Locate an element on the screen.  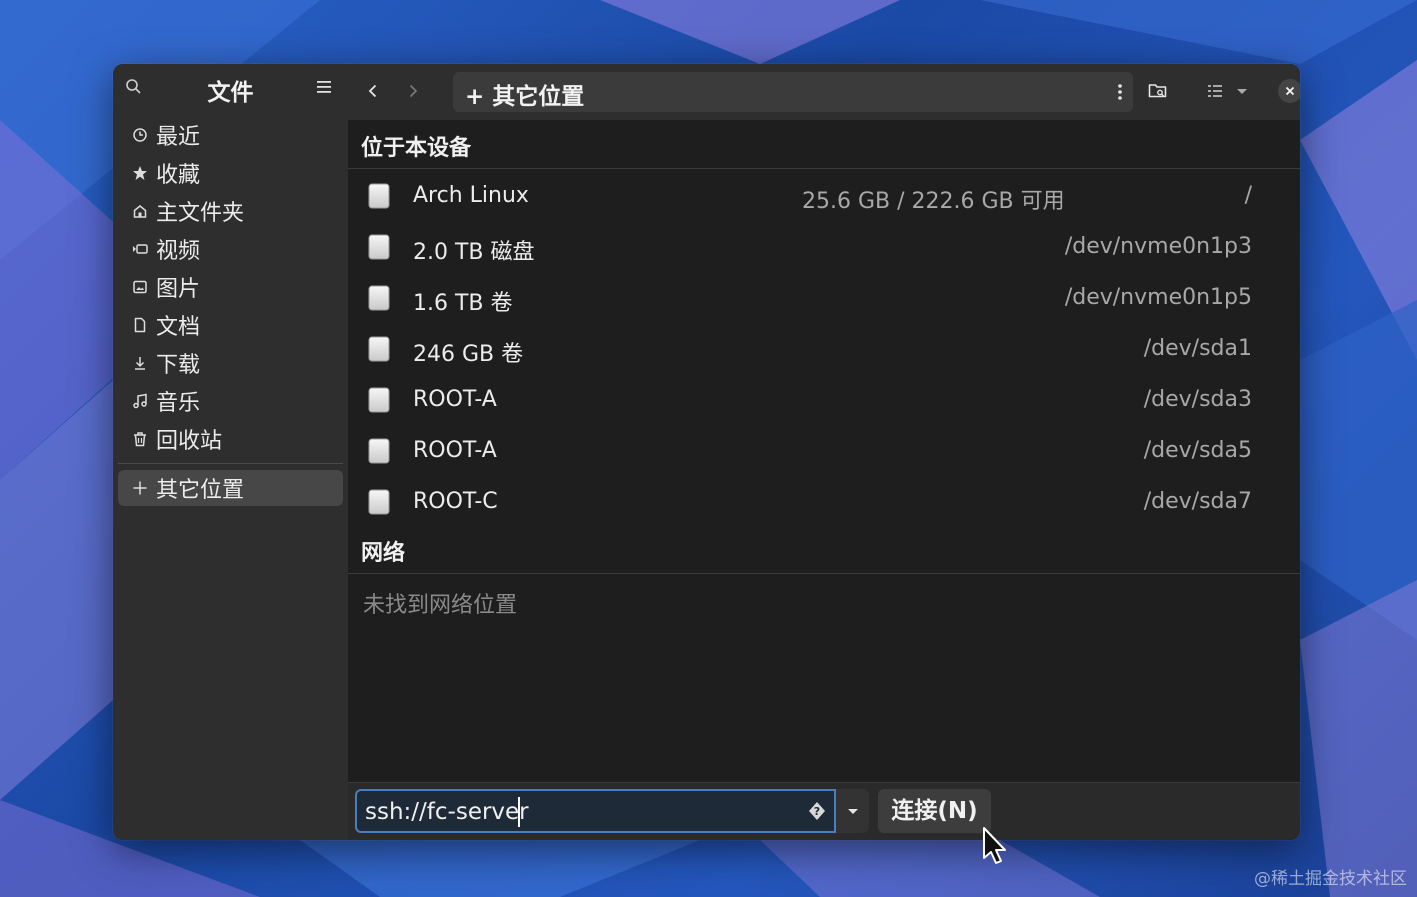
sidebar-item-label: 回收站 is located at coordinates (189, 441).